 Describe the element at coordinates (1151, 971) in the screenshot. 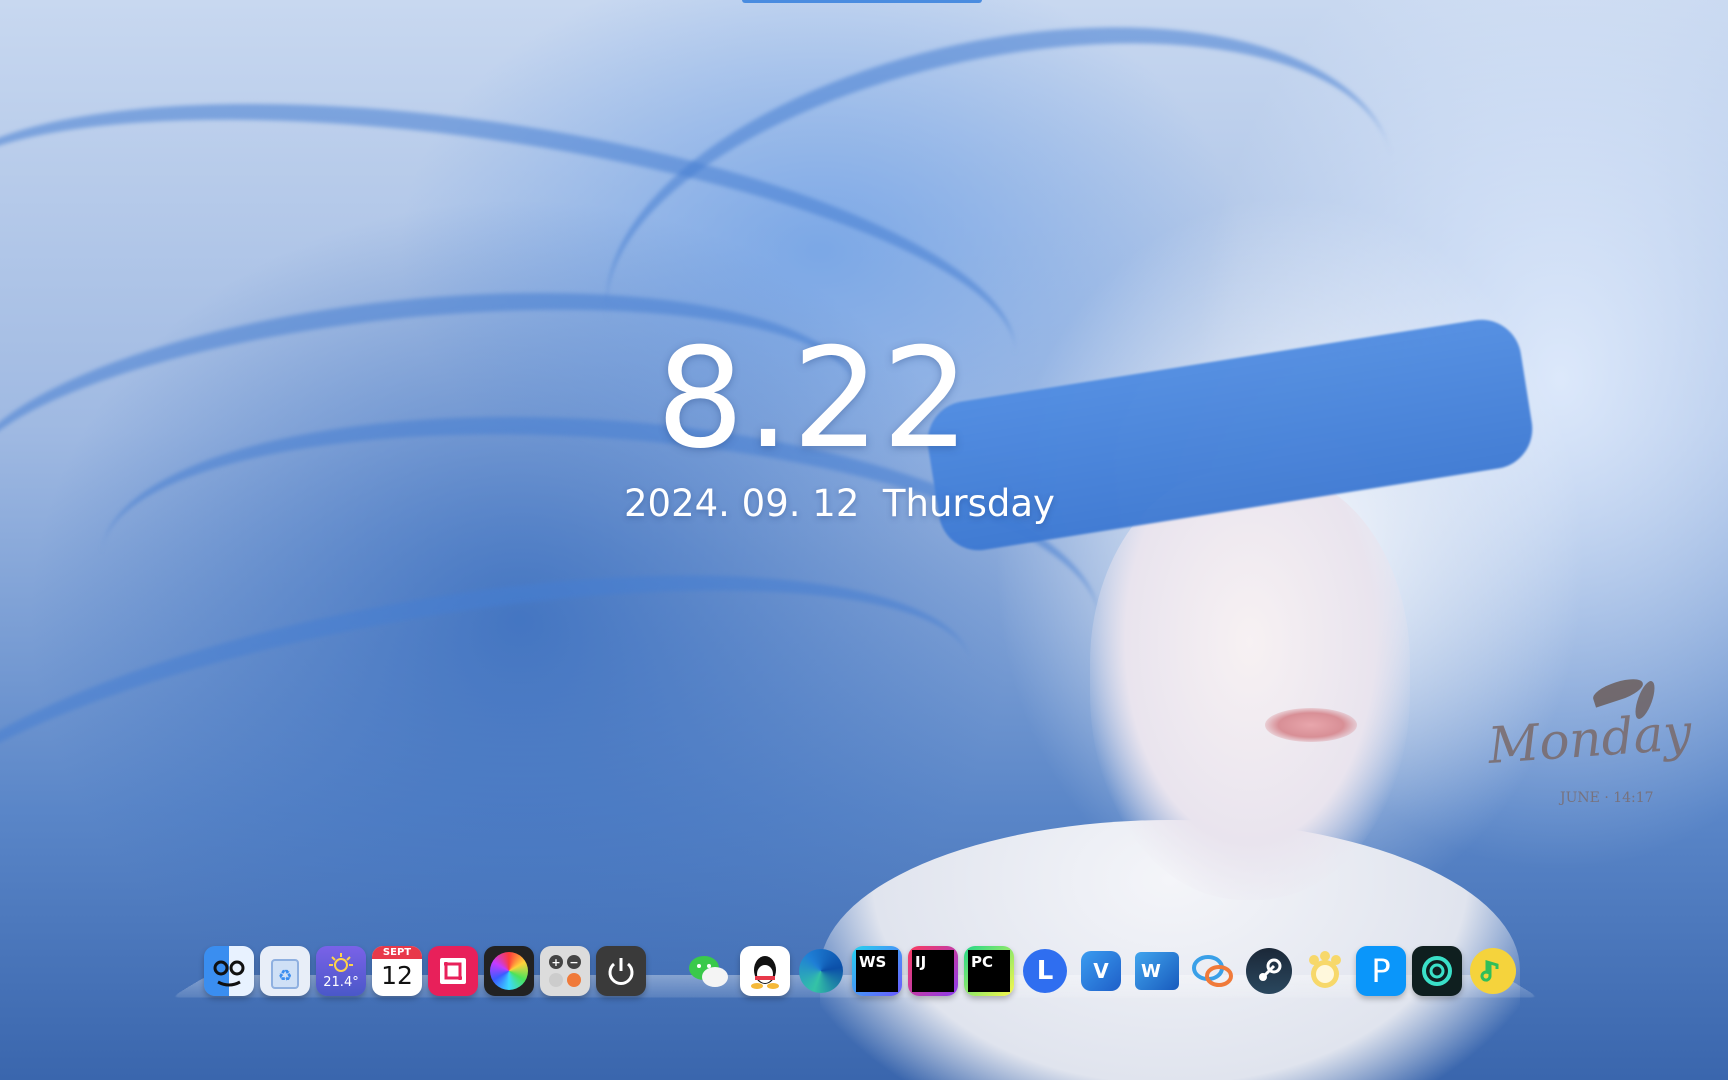

I see `word-label: W` at that location.